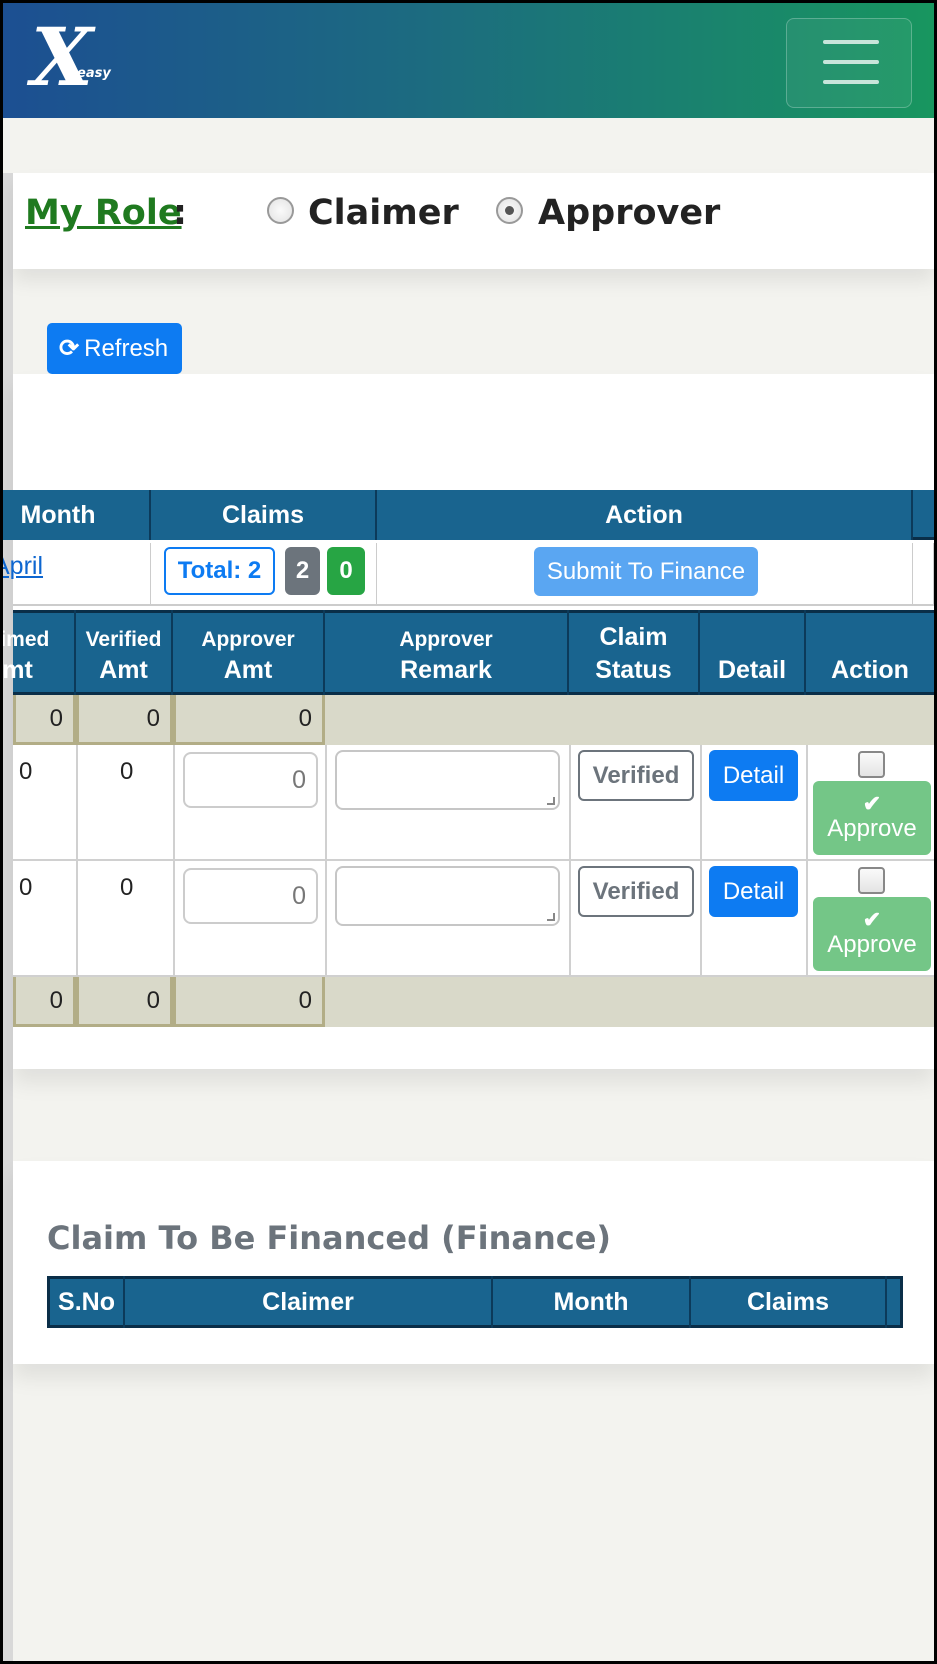  I want to click on month-link-april: April, so click(23, 566).